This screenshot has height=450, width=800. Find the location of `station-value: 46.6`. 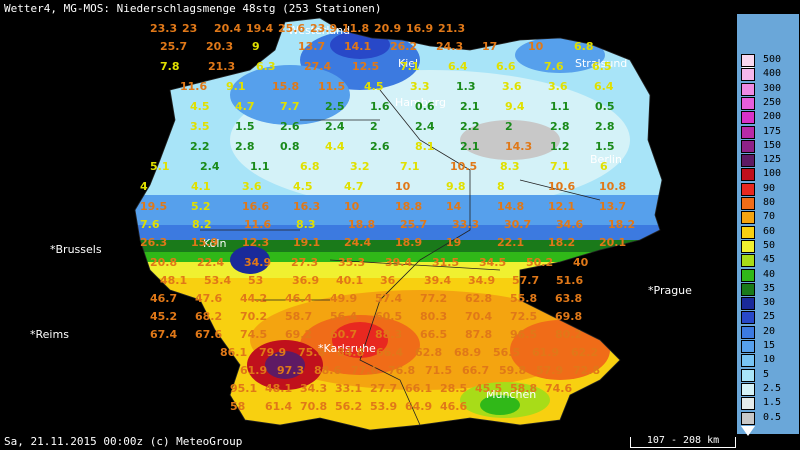

station-value: 46.6 is located at coordinates (454, 406).